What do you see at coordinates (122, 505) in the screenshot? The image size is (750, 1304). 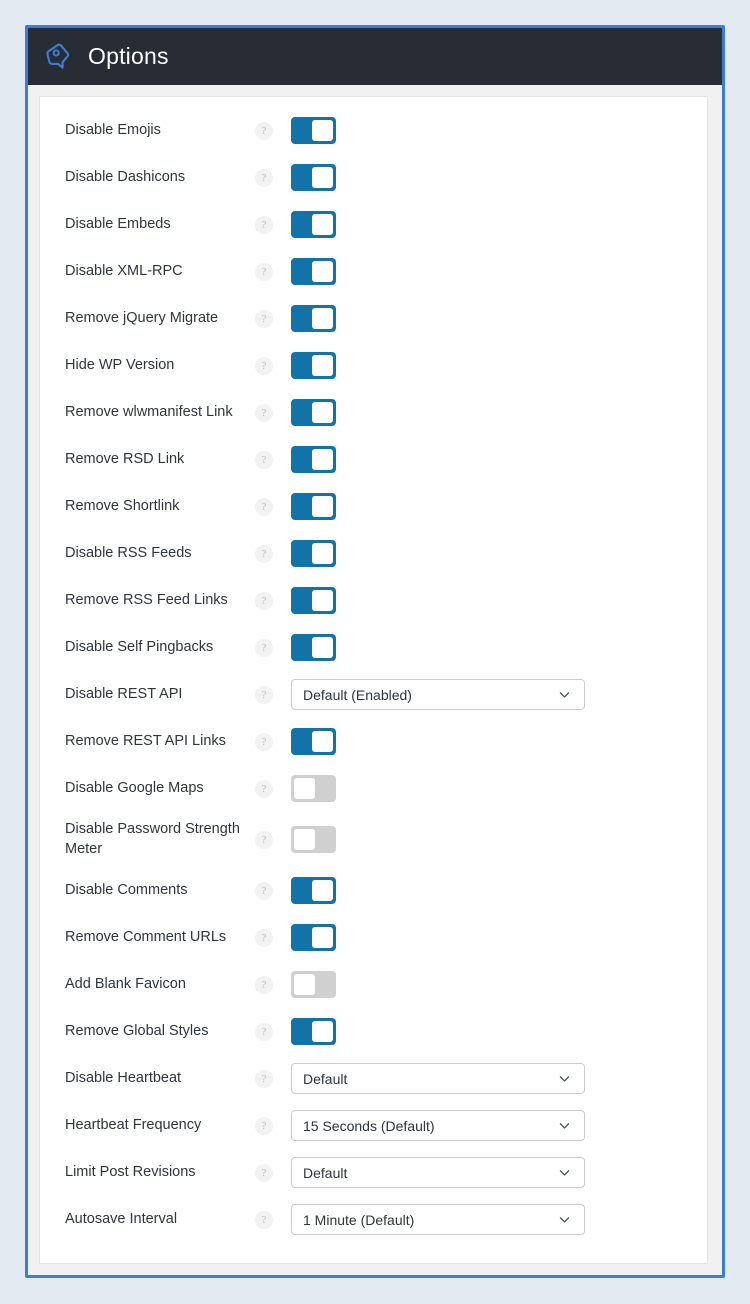 I see `option-label: Remove Shortlink` at bounding box center [122, 505].